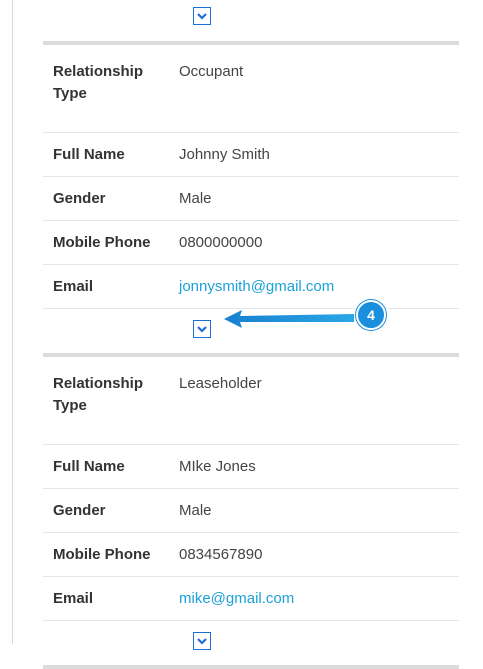 This screenshot has height=669, width=483. What do you see at coordinates (251, 667) in the screenshot?
I see `record-divider` at bounding box center [251, 667].